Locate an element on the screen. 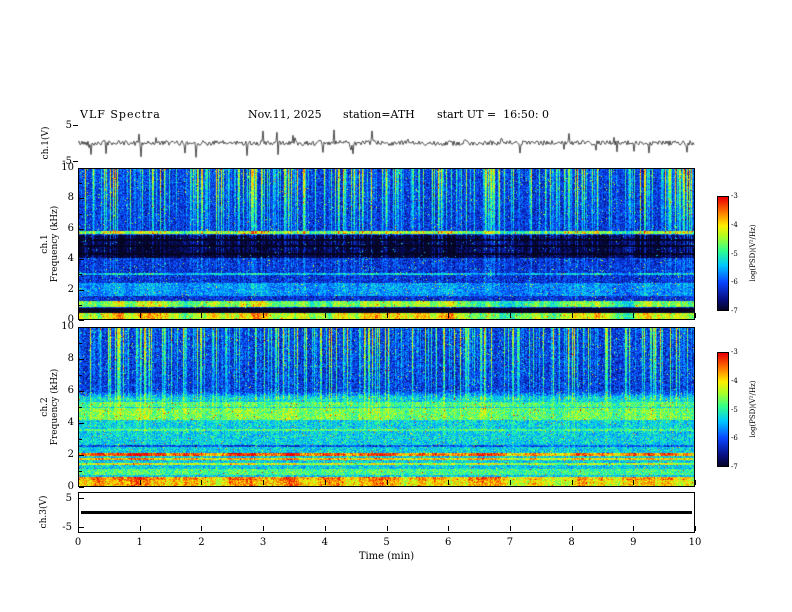 The height and width of the screenshot is (612, 792). ch1-colorbar is located at coordinates (723, 253).